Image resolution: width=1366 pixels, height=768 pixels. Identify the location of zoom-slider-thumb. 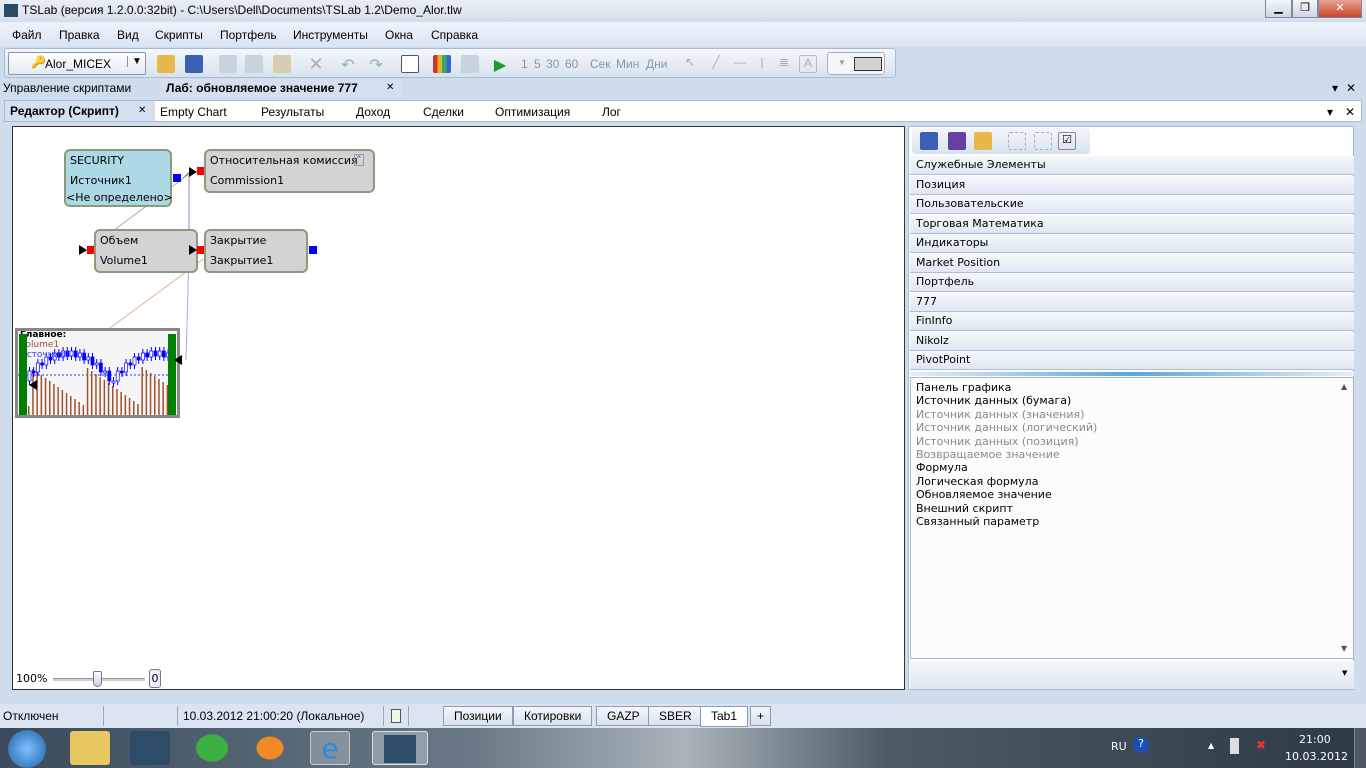
(97, 679).